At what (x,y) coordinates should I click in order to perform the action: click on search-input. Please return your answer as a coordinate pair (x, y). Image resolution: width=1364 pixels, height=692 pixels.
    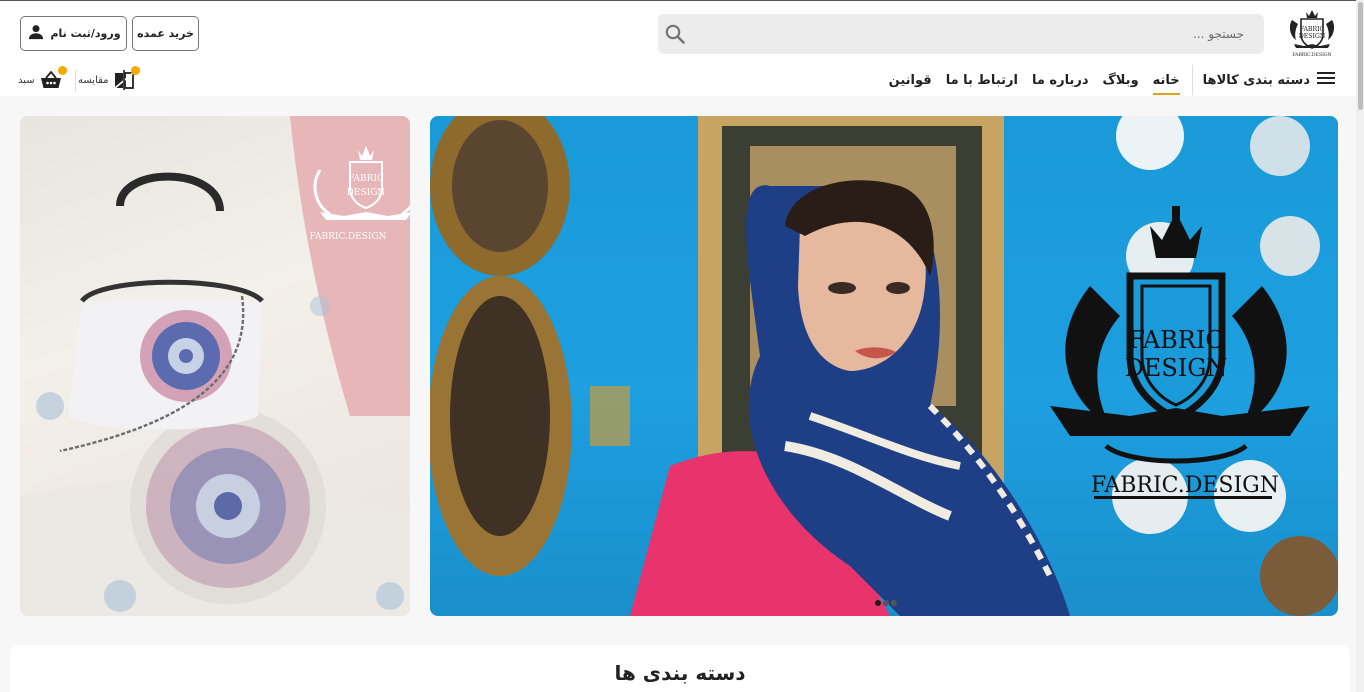
    Looking at the image, I should click on (976, 34).